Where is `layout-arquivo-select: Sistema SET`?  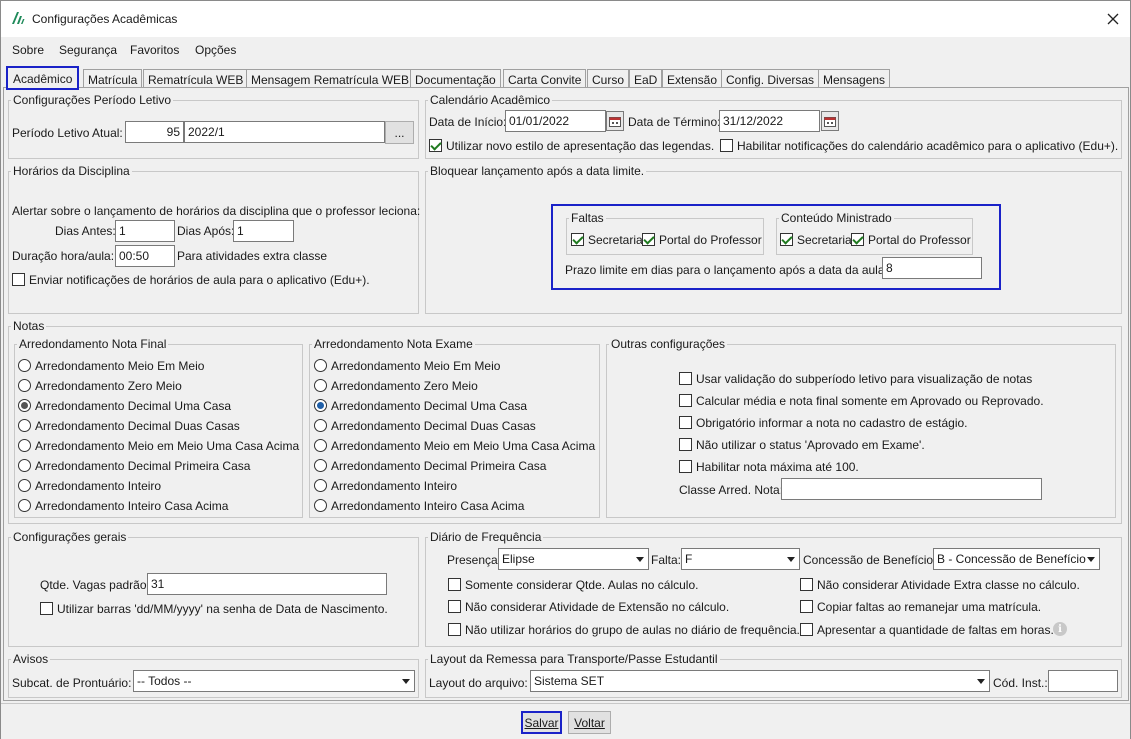 layout-arquivo-select: Sistema SET is located at coordinates (760, 681).